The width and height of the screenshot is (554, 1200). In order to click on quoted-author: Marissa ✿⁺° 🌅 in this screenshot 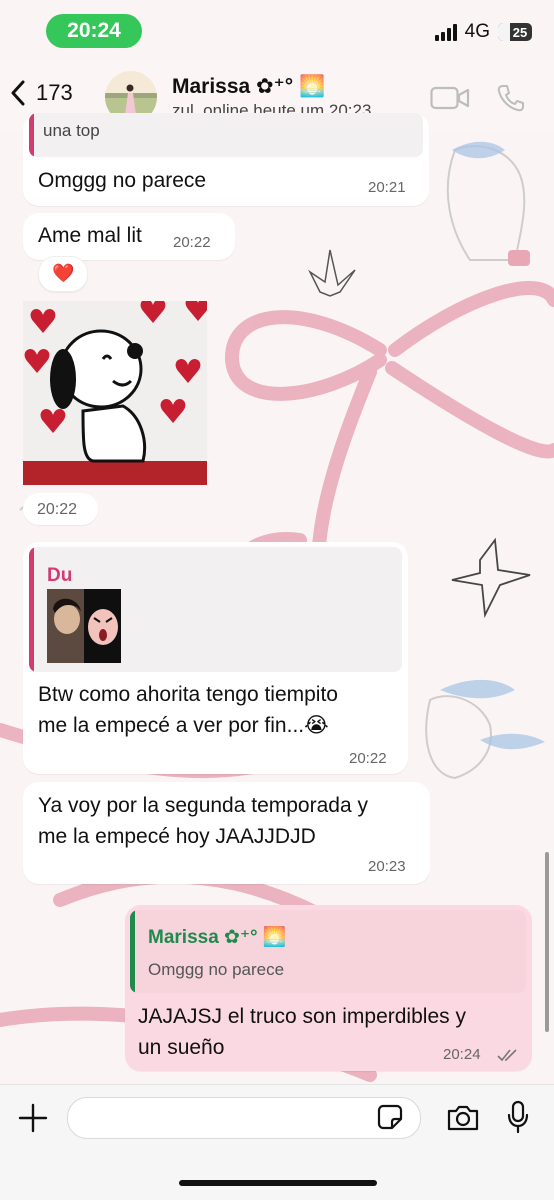, I will do `click(217, 937)`.